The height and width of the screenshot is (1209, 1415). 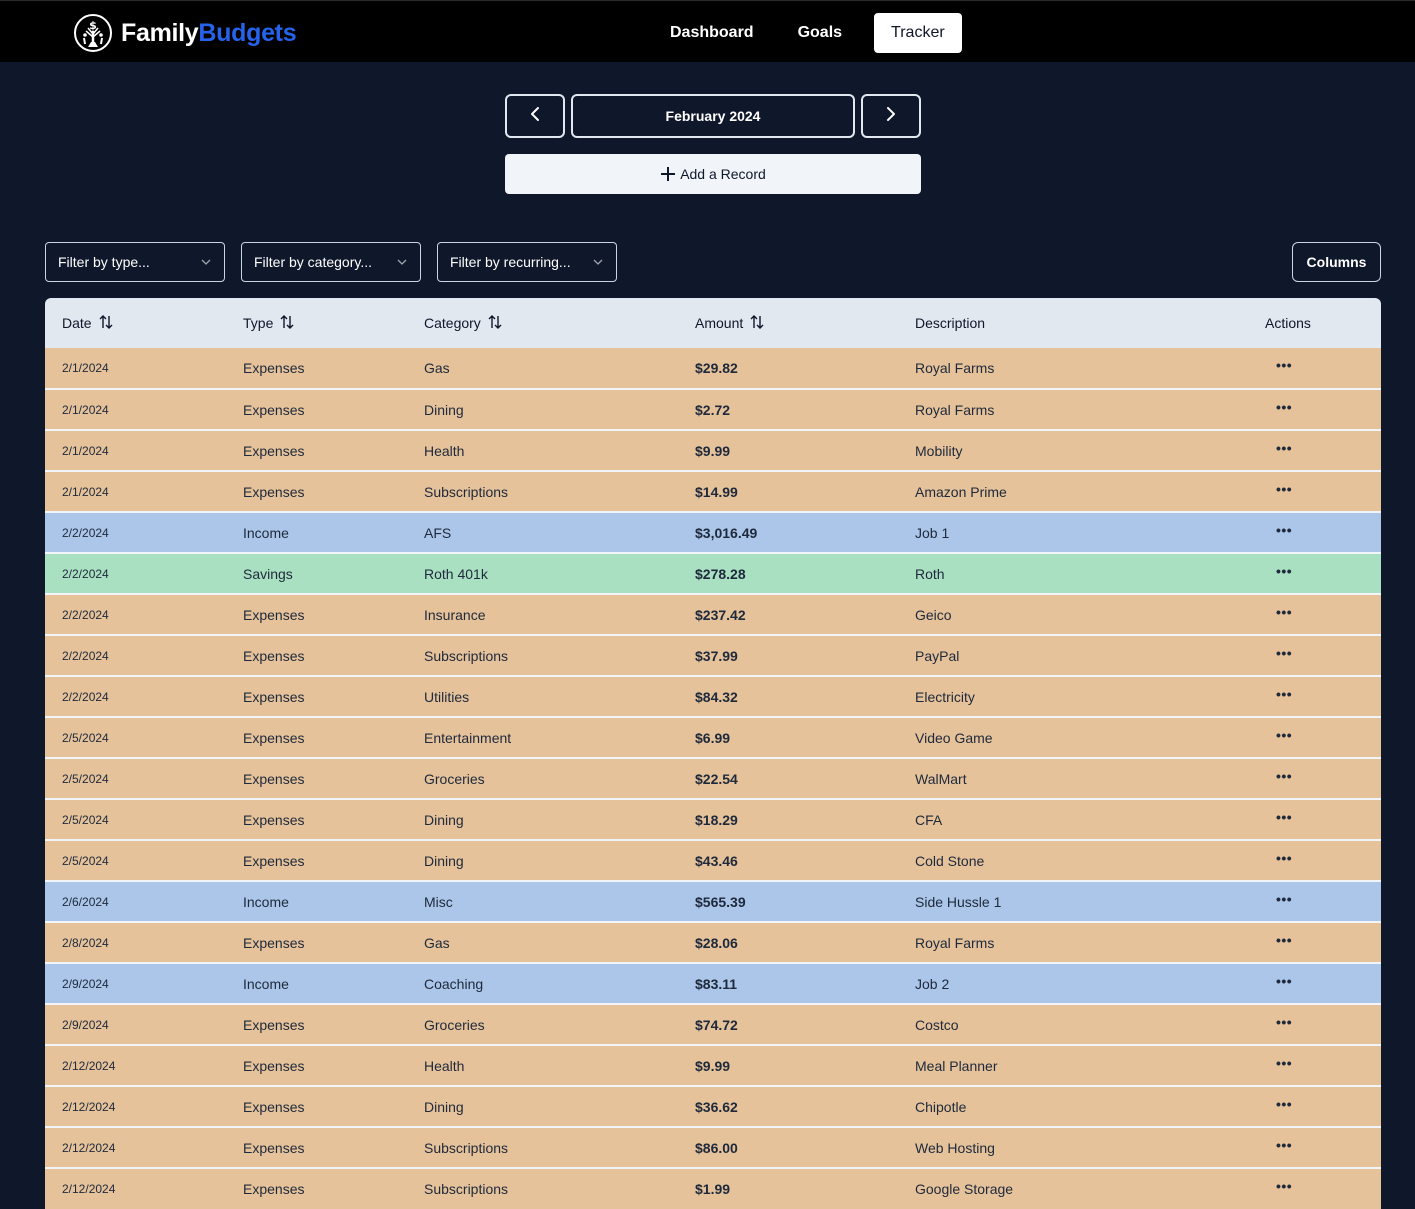 What do you see at coordinates (932, 532) in the screenshot?
I see `cell-description: Job 1` at bounding box center [932, 532].